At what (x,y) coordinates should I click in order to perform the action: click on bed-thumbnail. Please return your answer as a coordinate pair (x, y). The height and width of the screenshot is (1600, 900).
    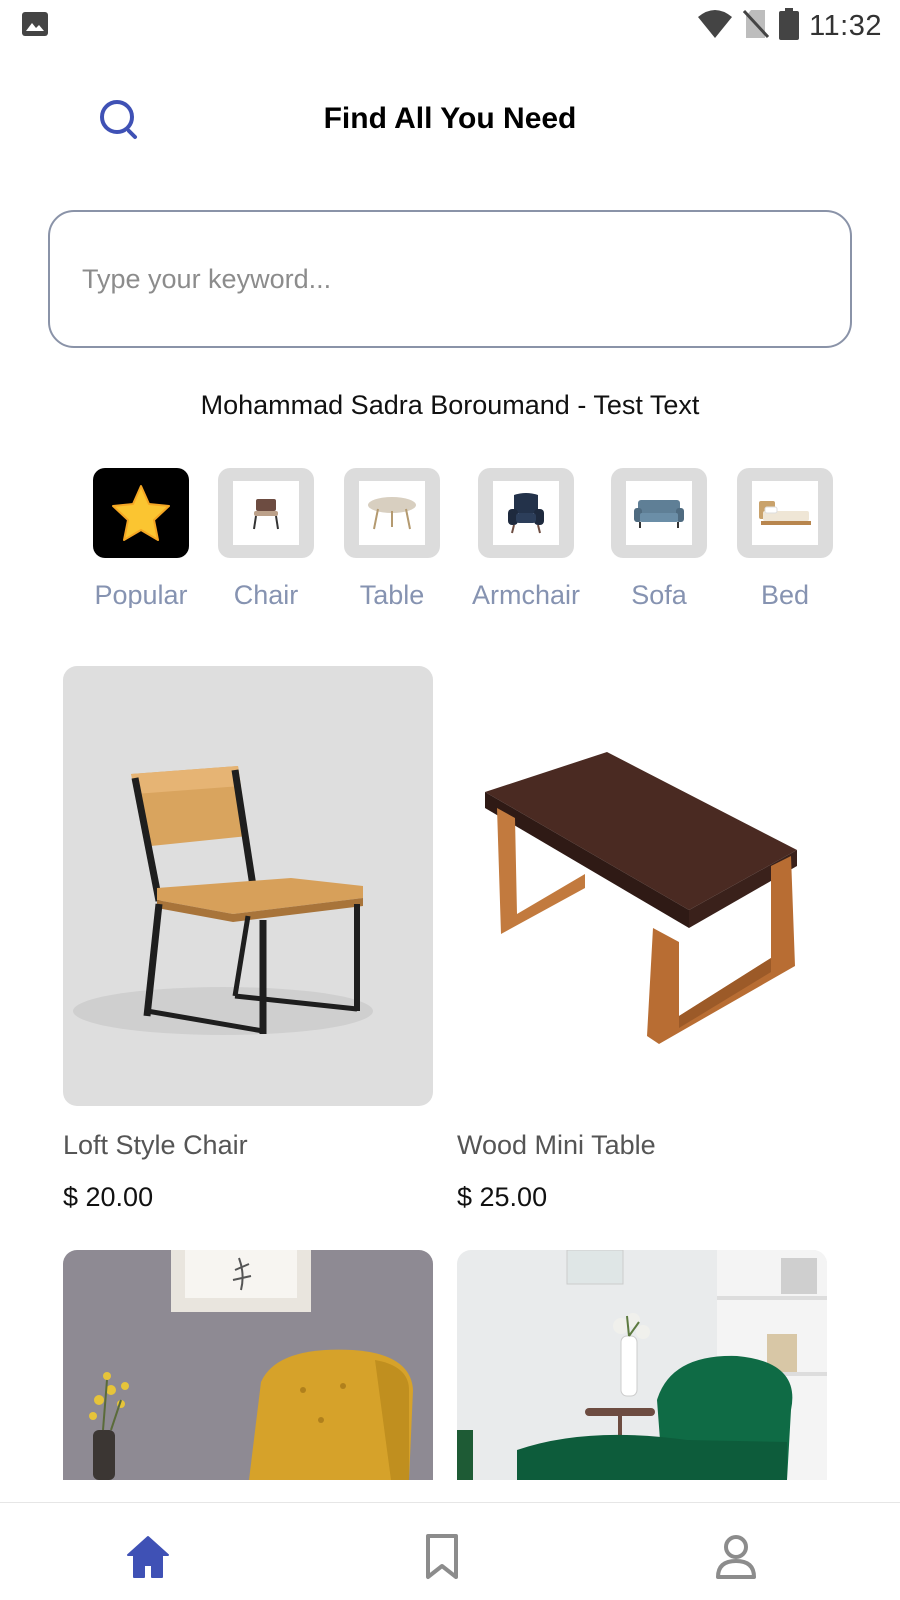
    Looking at the image, I should click on (785, 513).